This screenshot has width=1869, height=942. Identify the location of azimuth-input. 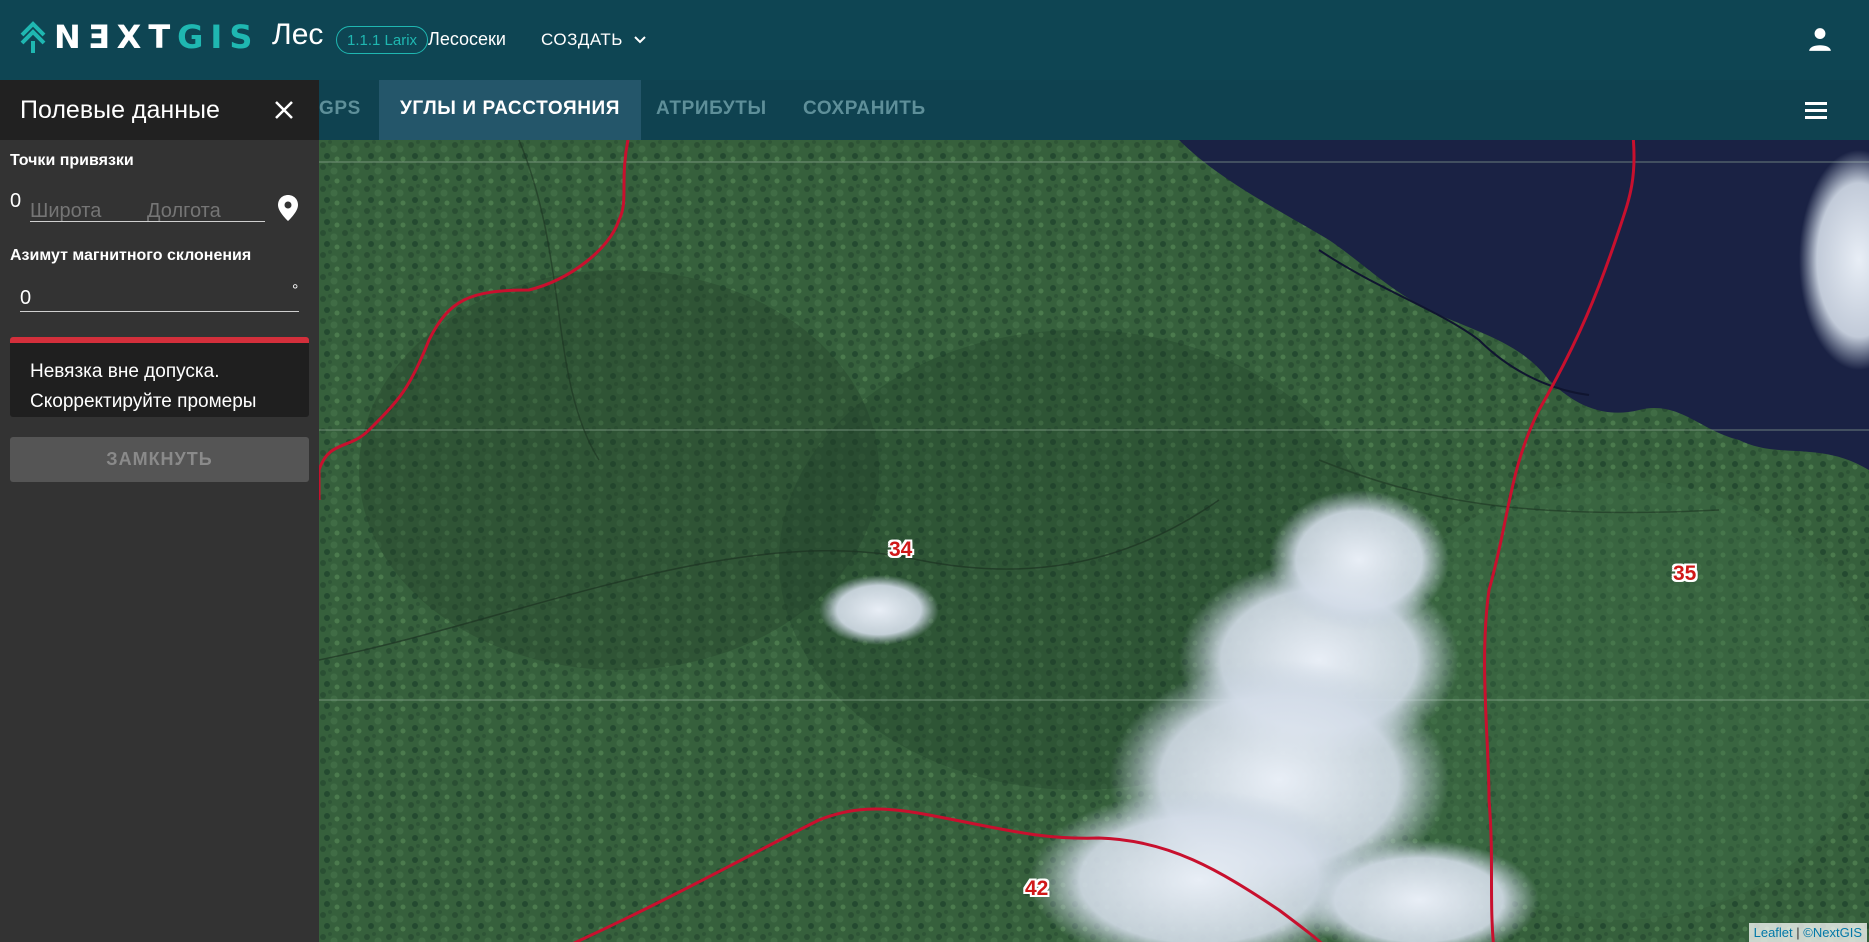
(150, 298).